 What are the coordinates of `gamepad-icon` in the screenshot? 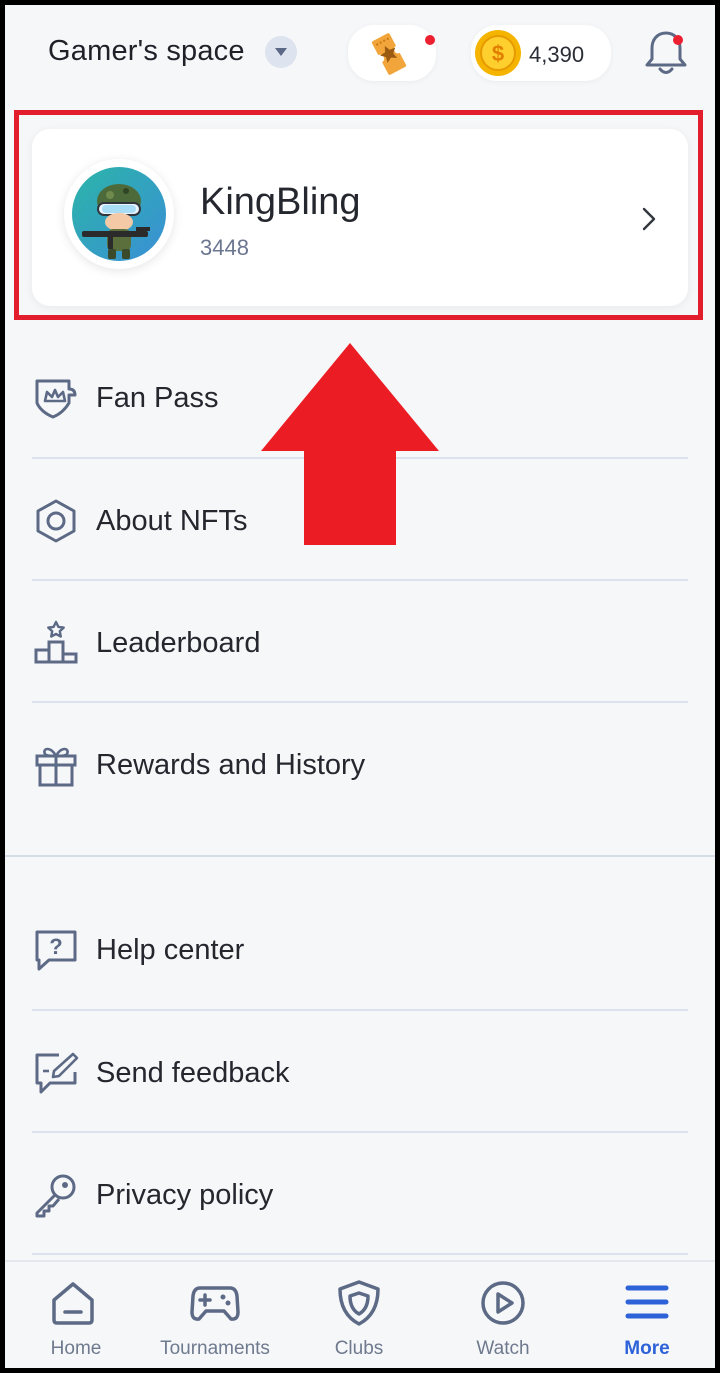 It's located at (215, 1303).